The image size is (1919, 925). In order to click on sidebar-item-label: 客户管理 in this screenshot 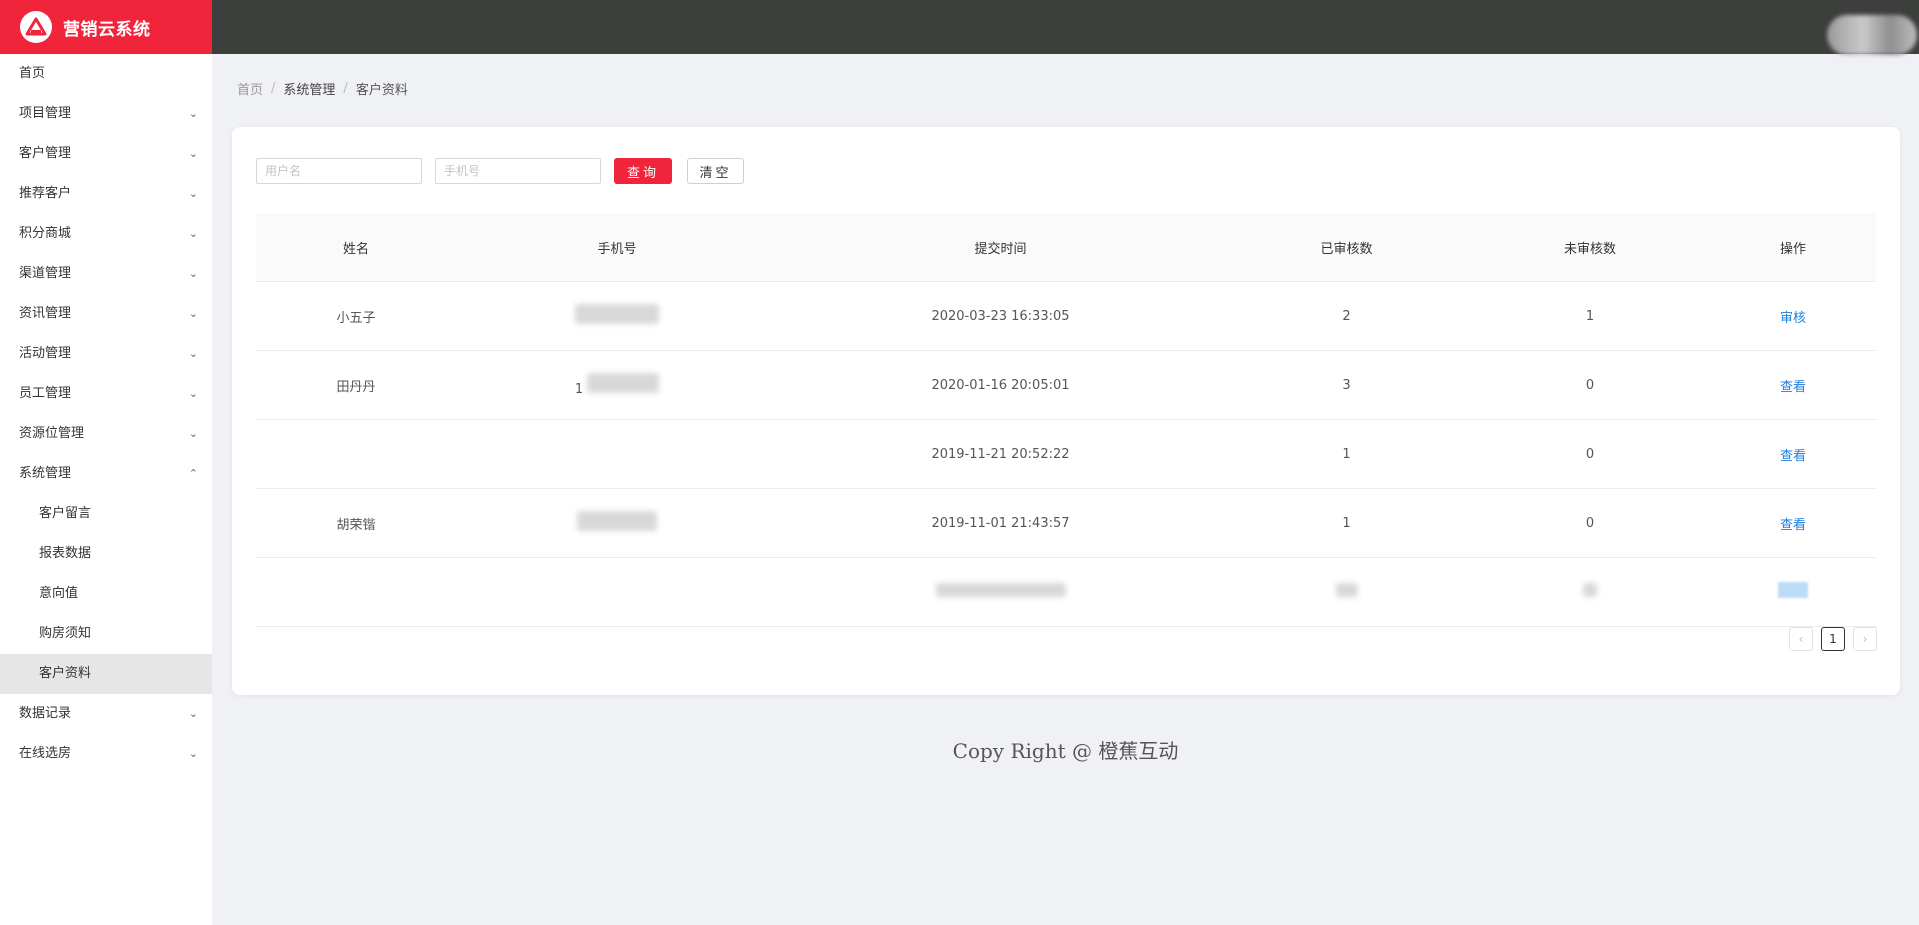, I will do `click(45, 153)`.